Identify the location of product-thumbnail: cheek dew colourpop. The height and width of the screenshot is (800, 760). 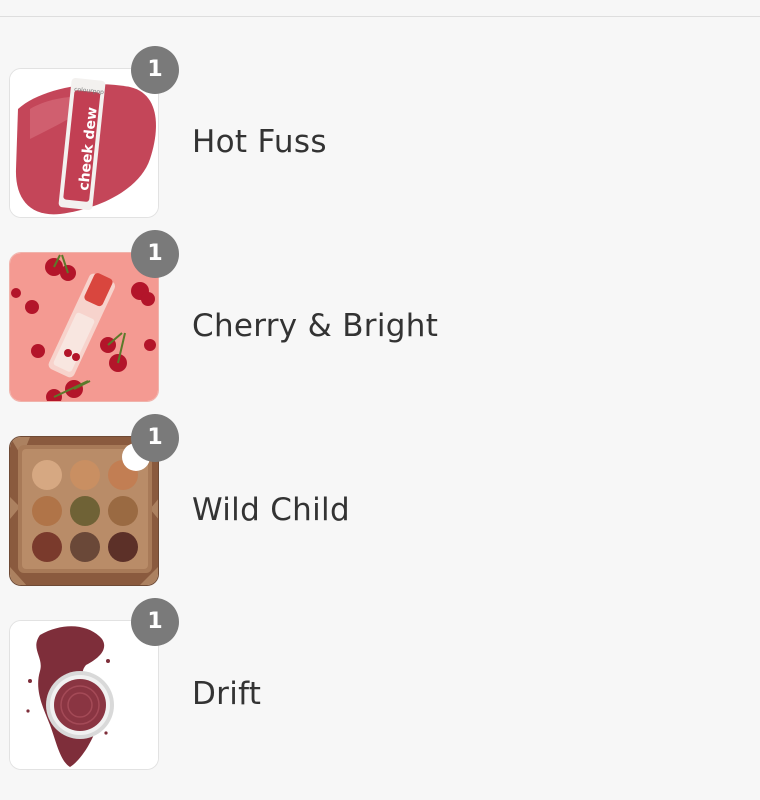
(84, 143).